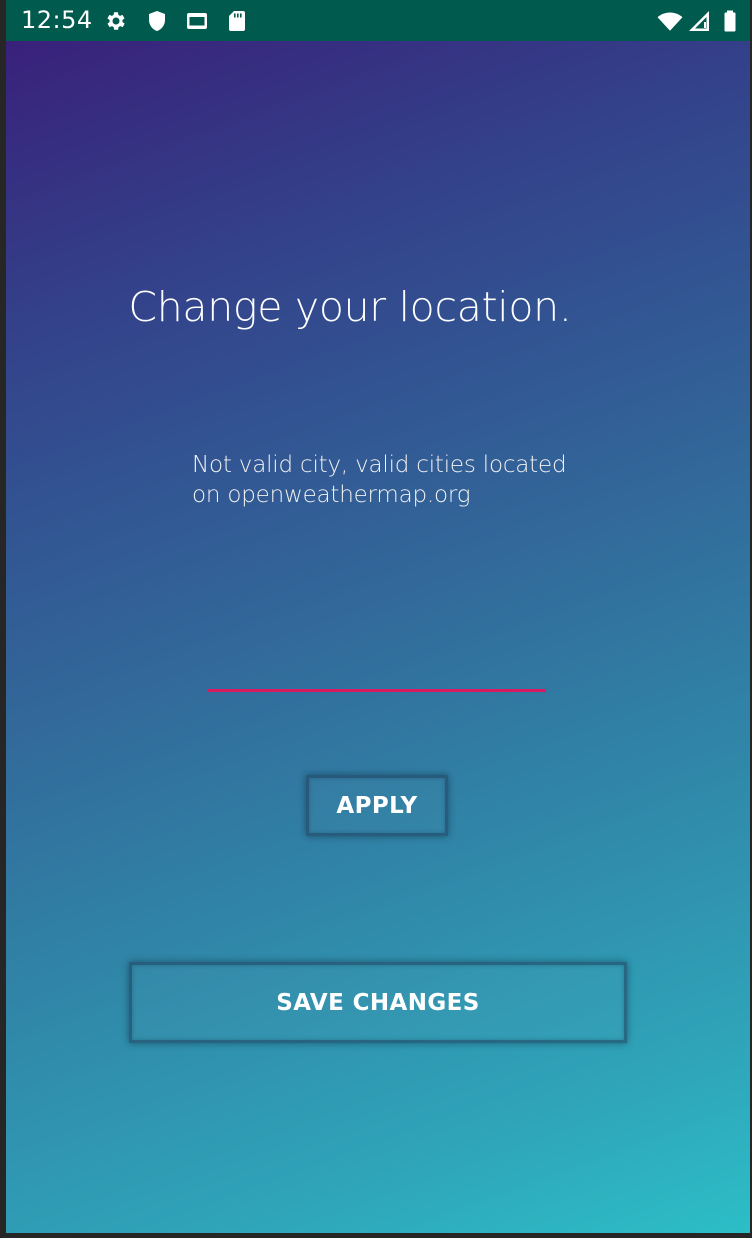  Describe the element at coordinates (197, 21) in the screenshot. I see `screen-icon` at that location.